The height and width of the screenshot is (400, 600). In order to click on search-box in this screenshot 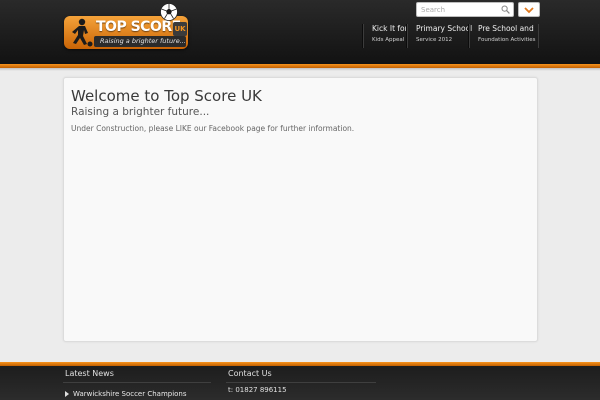, I will do `click(465, 9)`.